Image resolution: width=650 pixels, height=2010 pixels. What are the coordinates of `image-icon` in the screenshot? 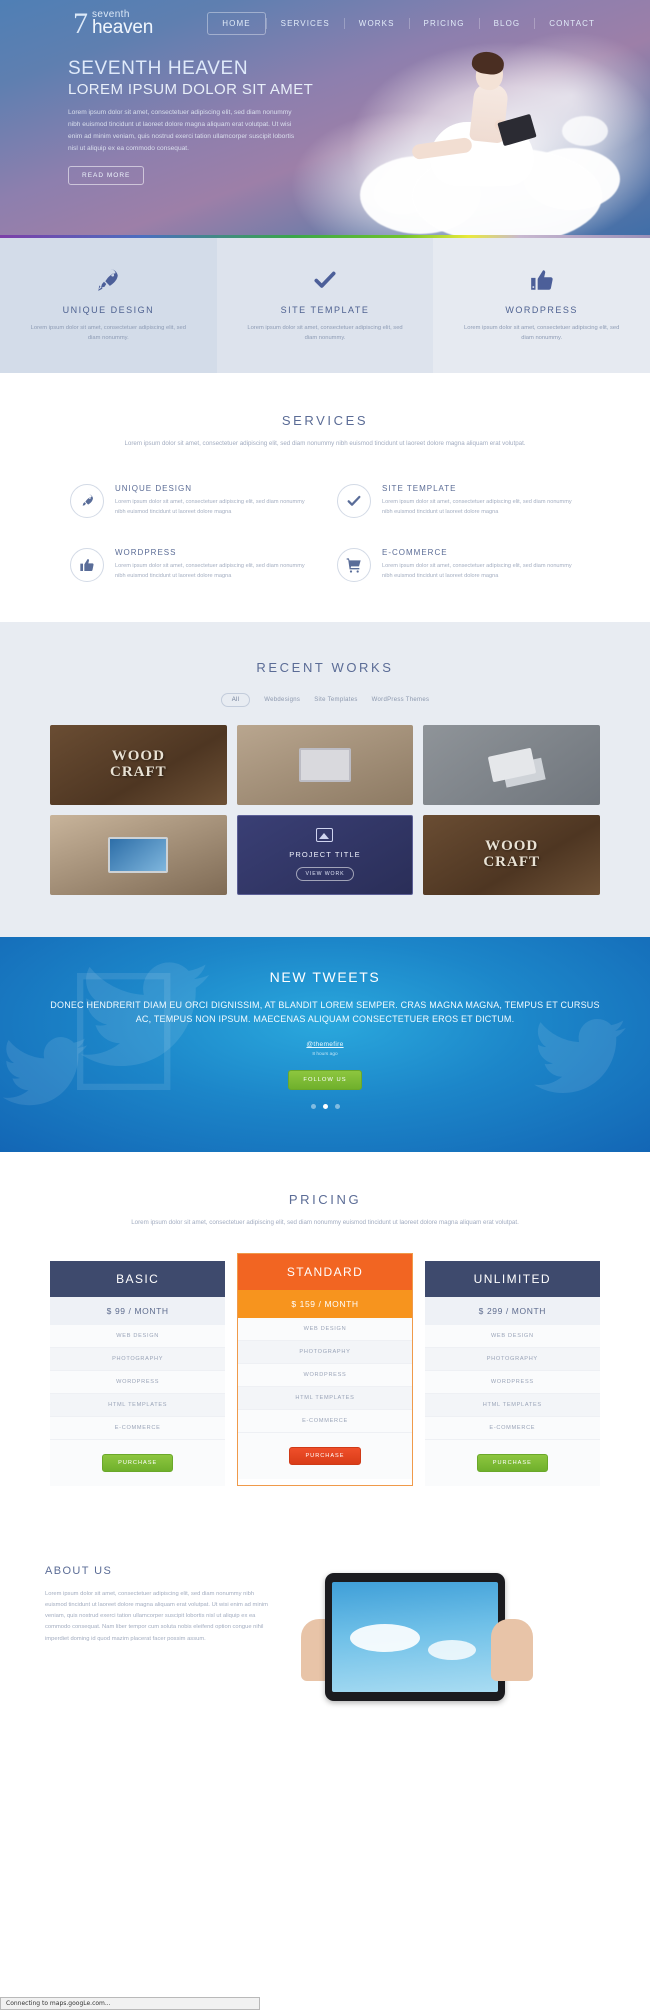 It's located at (325, 835).